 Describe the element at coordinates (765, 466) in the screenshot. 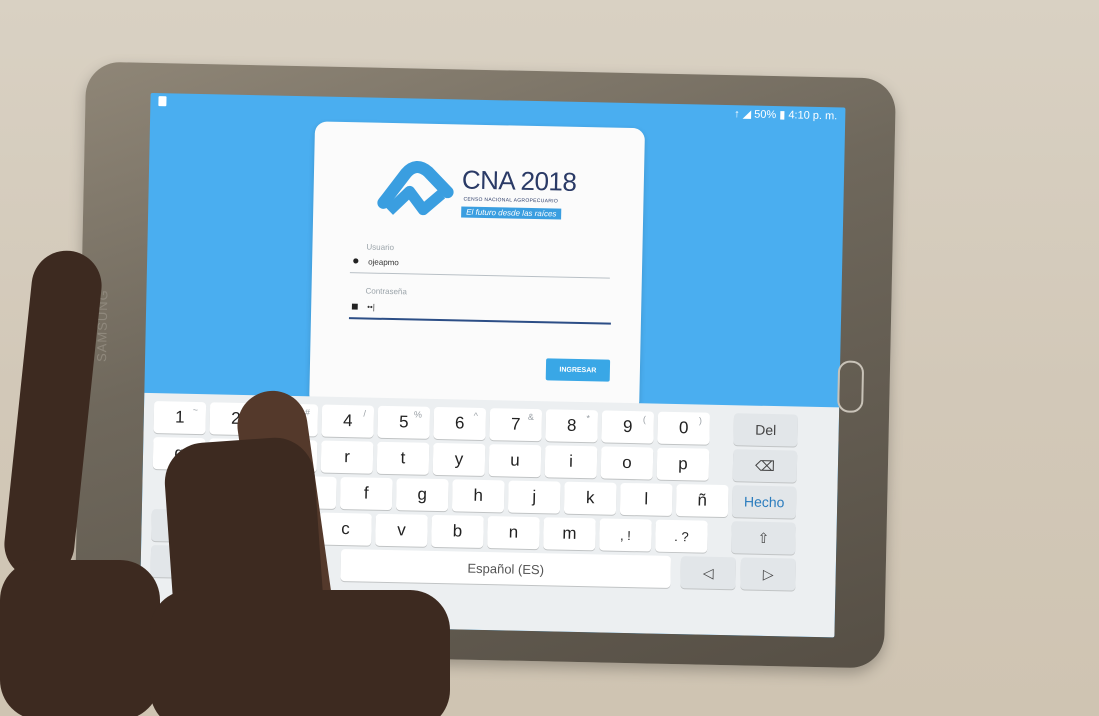

I see `backspace-icon: ⌫` at that location.